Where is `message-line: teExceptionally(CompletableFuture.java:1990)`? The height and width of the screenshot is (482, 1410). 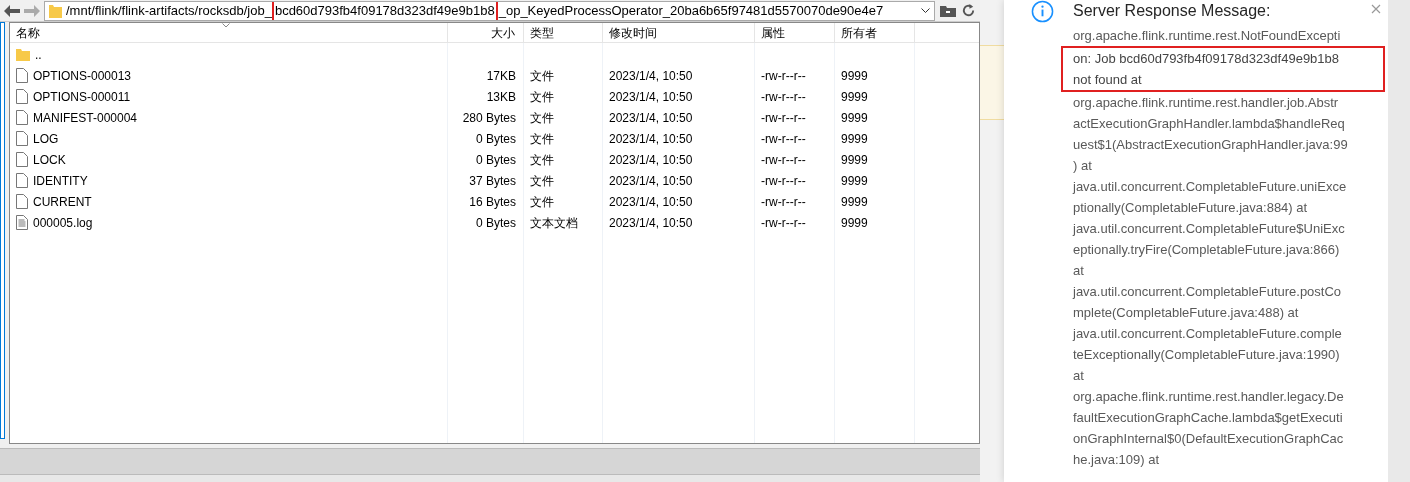
message-line: teExceptionally(CompletableFuture.java:1990) is located at coordinates (1207, 355).